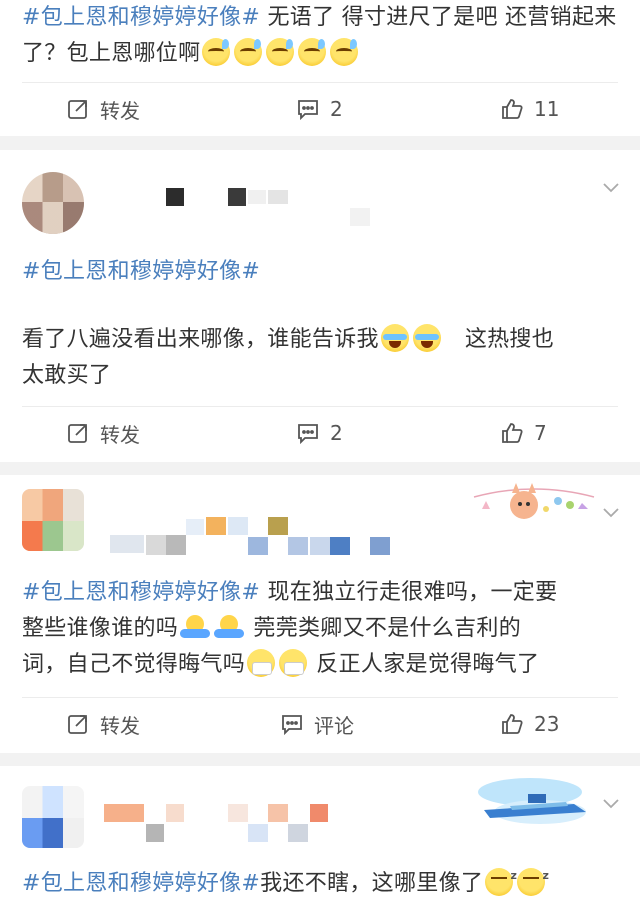  Describe the element at coordinates (322, 272) in the screenshot. I see `post-body: #包上恩和穆婷婷好像#` at that location.